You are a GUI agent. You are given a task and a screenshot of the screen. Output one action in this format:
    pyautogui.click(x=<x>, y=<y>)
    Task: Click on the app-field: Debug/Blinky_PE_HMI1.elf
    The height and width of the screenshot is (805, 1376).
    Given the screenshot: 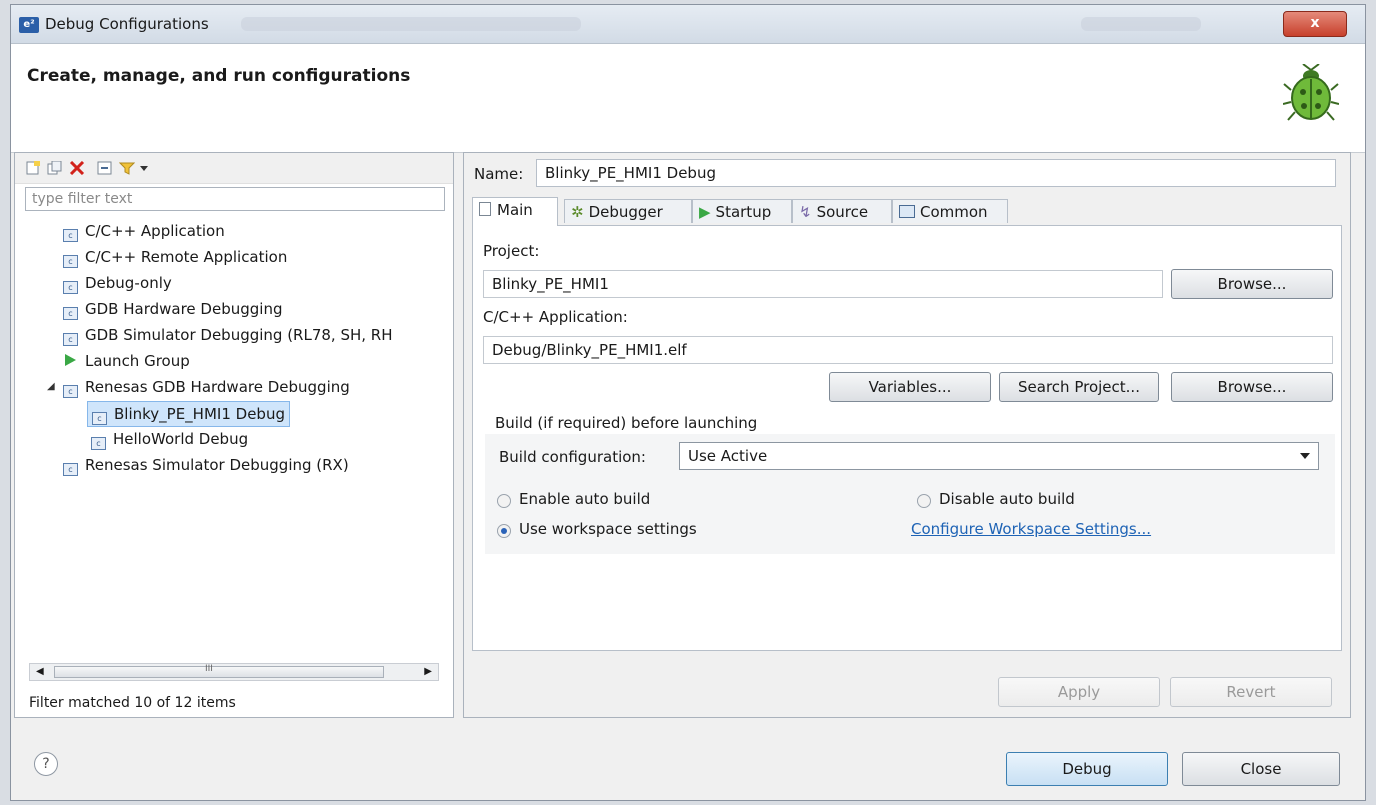 What is the action you would take?
    pyautogui.click(x=908, y=350)
    